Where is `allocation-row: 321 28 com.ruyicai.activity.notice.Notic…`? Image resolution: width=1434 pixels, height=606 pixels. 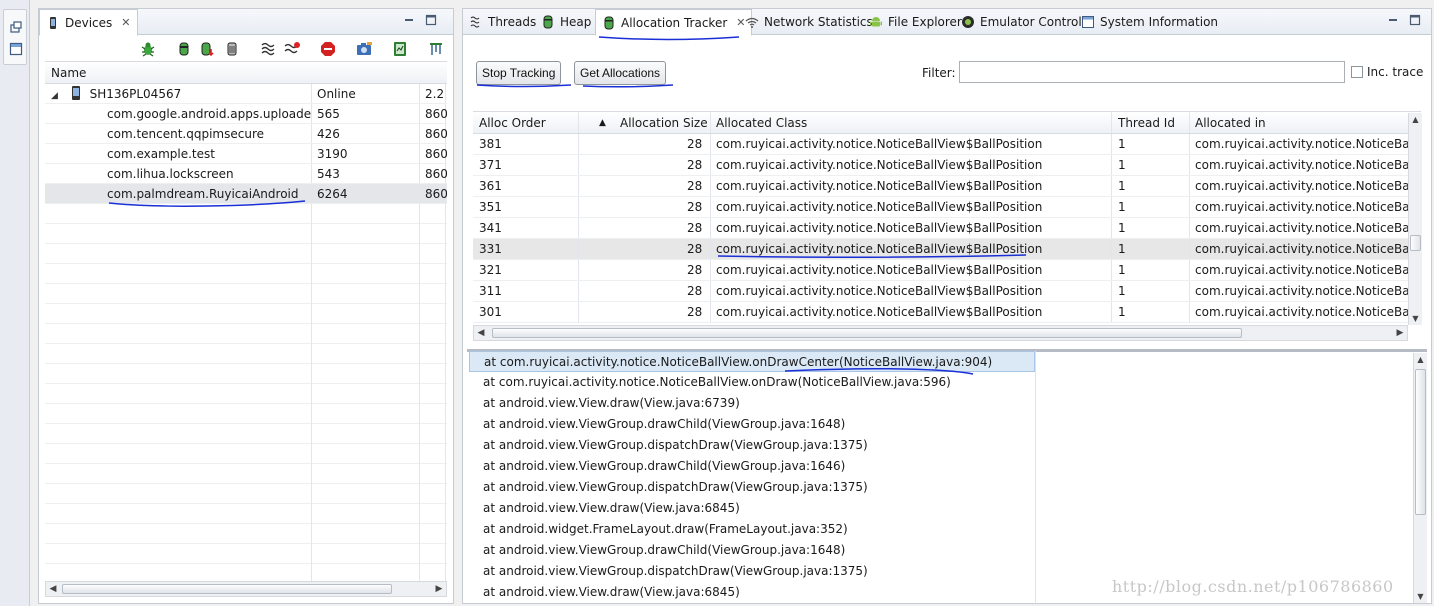 allocation-row: 321 28 com.ruyicai.activity.notice.Notic… is located at coordinates (947, 270).